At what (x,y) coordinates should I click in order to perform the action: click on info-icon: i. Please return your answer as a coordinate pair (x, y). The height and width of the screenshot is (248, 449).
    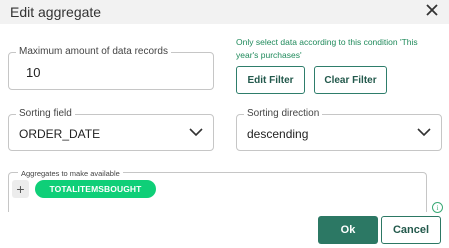
    Looking at the image, I should click on (437, 207).